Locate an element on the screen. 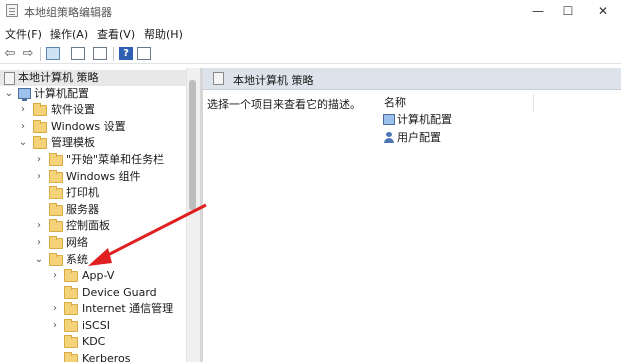 The image size is (621, 362). tree-node-label: Windows 组件 is located at coordinates (103, 176).